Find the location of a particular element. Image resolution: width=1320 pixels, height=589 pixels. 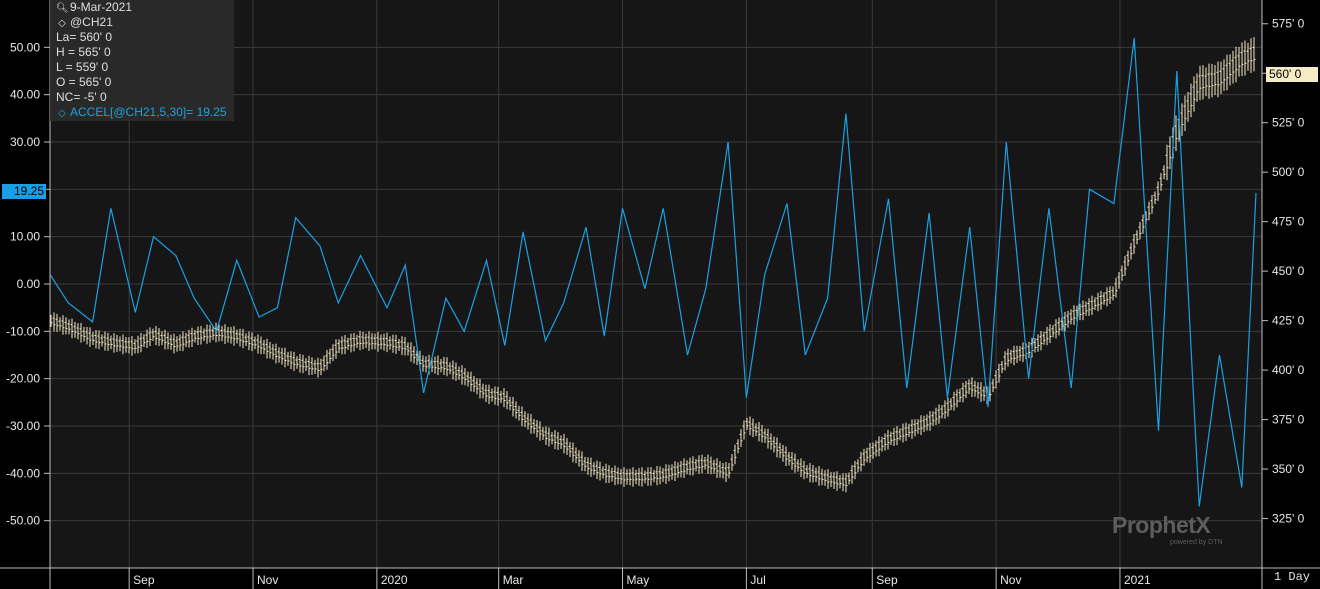

prophetx-logo-sub: powered by DTN is located at coordinates (1196, 542).